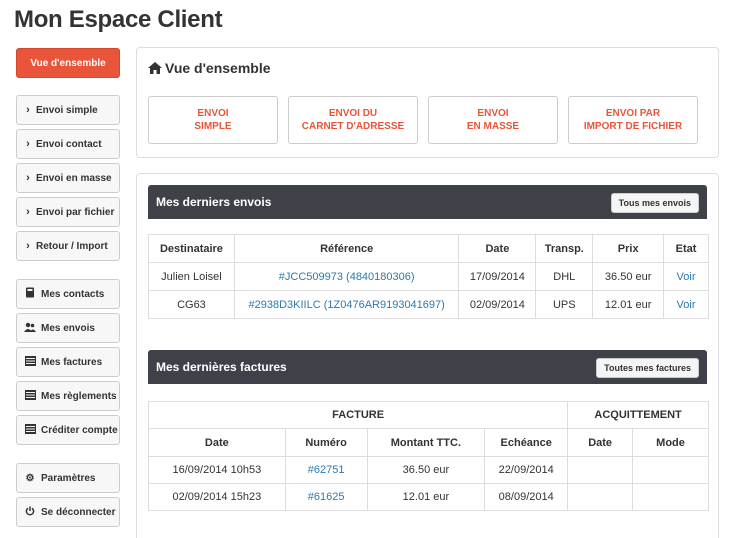 This screenshot has height=538, width=735. Describe the element at coordinates (497, 304) in the screenshot. I see `cell-date: 02/09/2014` at that location.